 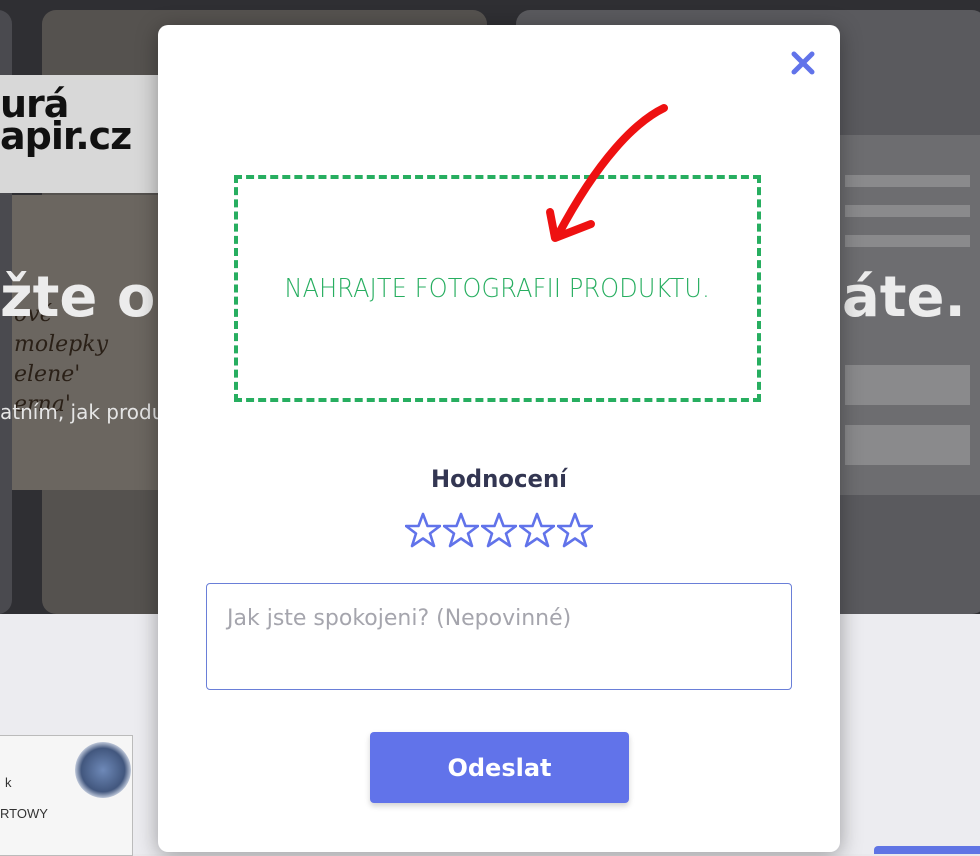 What do you see at coordinates (499, 636) in the screenshot?
I see `comment-field` at bounding box center [499, 636].